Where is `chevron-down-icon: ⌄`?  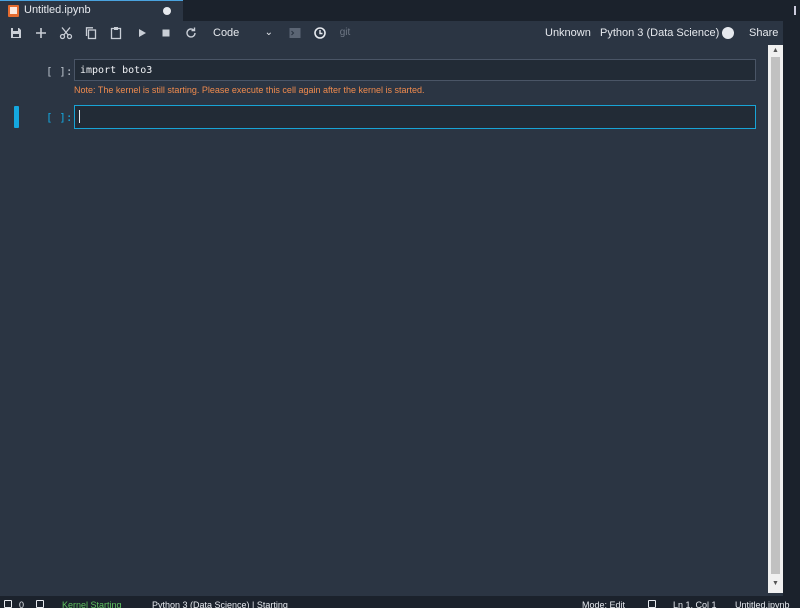
chevron-down-icon: ⌄ is located at coordinates (268, 32).